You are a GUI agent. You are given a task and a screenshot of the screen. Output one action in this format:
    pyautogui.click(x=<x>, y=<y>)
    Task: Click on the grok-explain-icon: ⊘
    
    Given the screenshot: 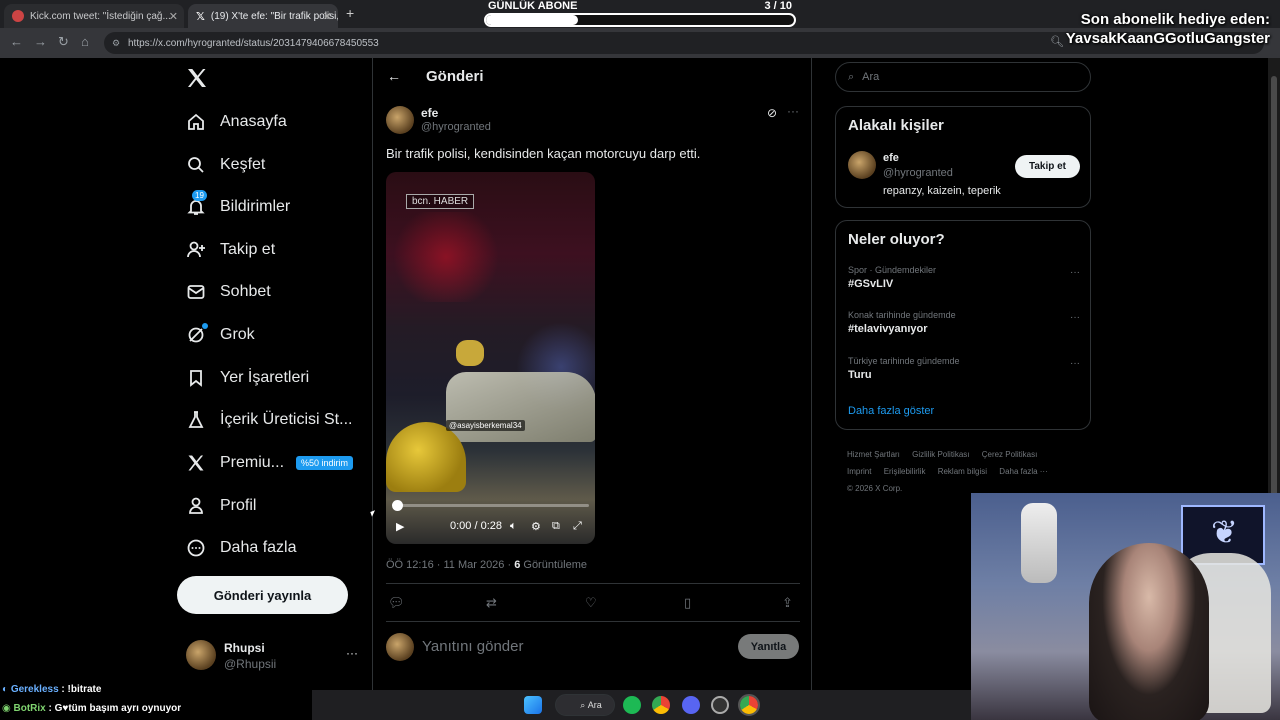 What is the action you would take?
    pyautogui.click(x=772, y=113)
    